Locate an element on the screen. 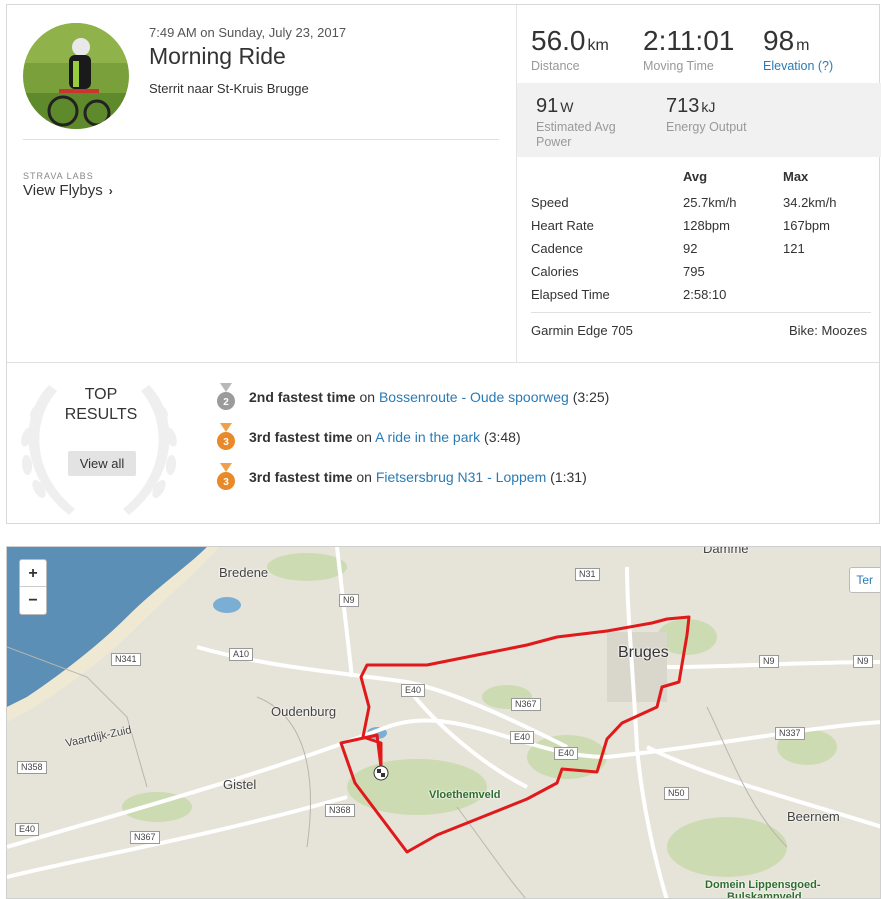 The image size is (881, 899). athlete-avatar is located at coordinates (76, 76).